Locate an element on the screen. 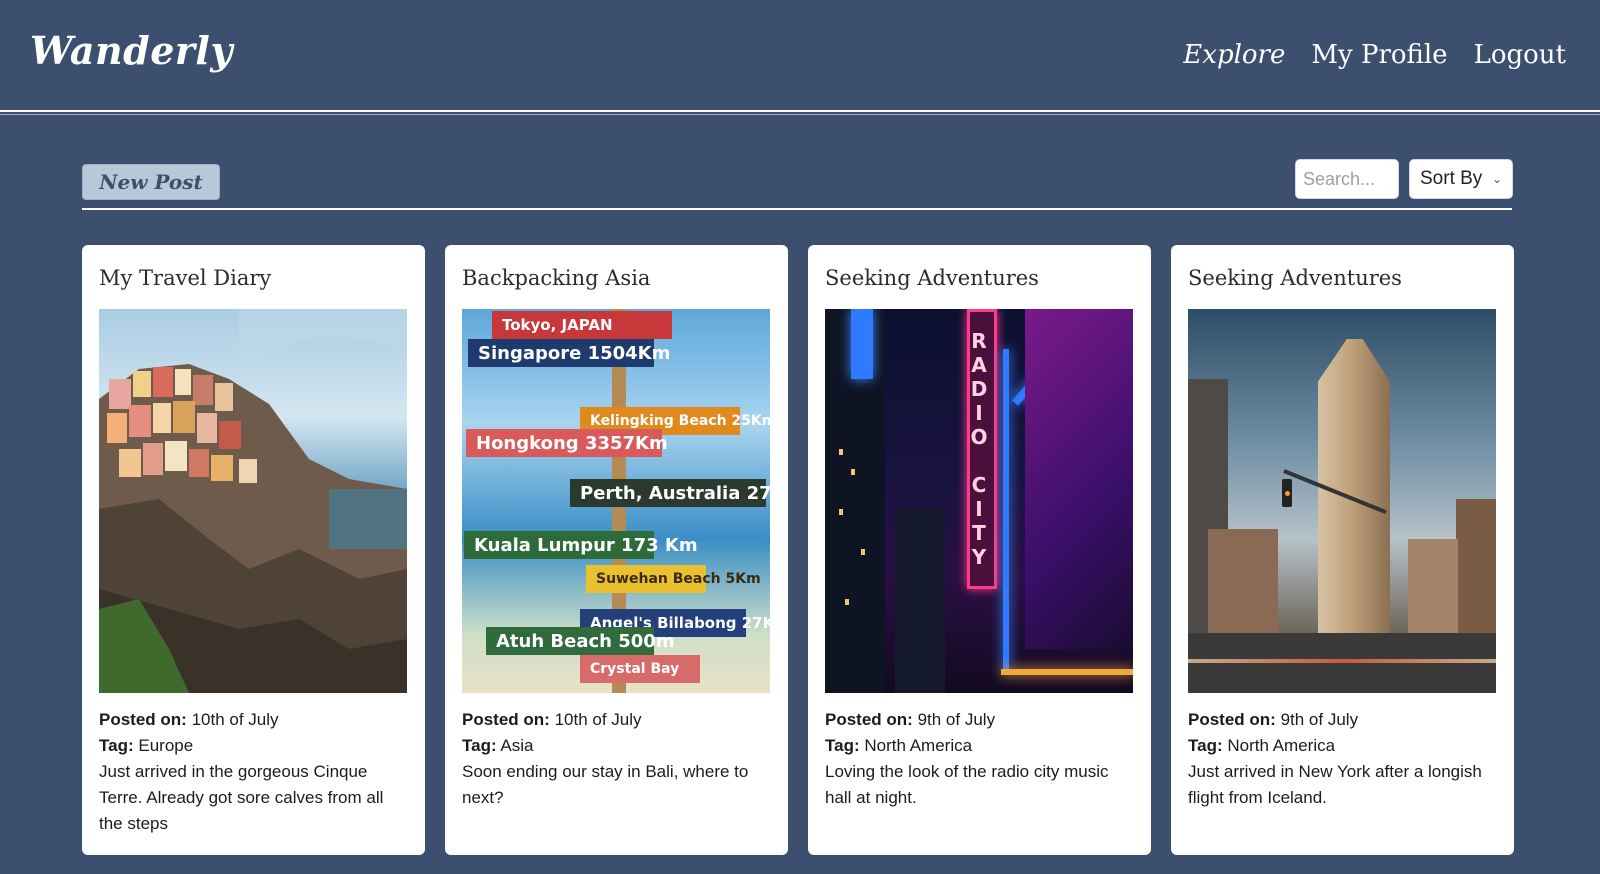  radio-city-neon-sign: RADIO CITY is located at coordinates (982, 449).